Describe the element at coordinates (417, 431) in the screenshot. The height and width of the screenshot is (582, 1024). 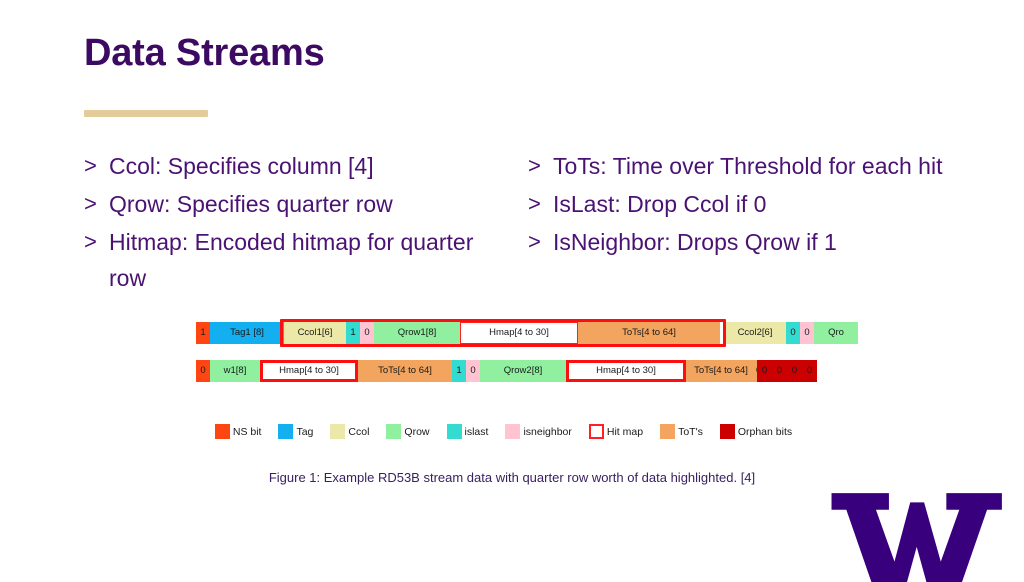
I see `legend-label: Qrow` at that location.